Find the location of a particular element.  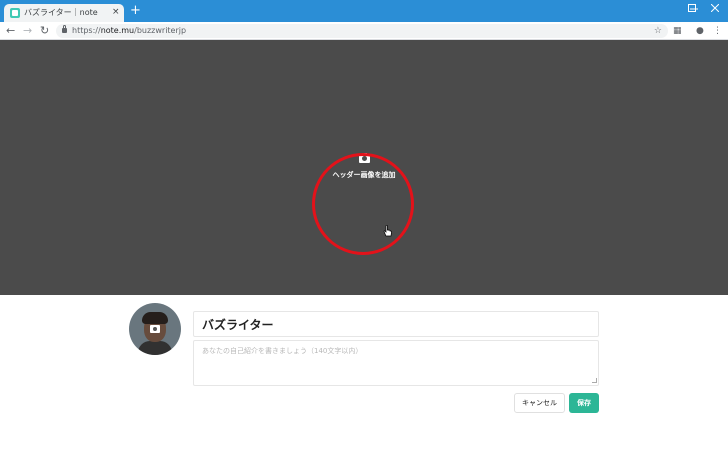

tab-title: バズライター｜note is located at coordinates (61, 12).